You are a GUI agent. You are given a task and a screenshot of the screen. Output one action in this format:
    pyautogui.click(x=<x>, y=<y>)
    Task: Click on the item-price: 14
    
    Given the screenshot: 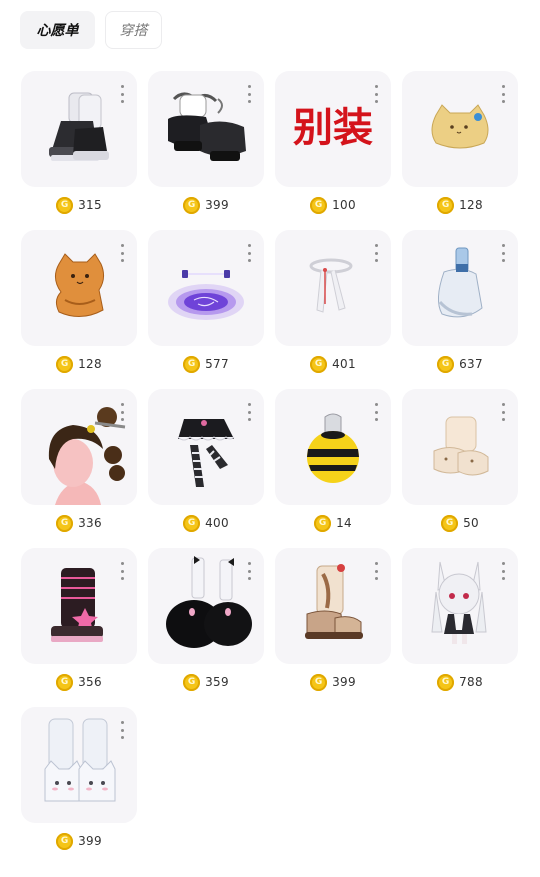 What is the action you would take?
    pyautogui.click(x=344, y=523)
    